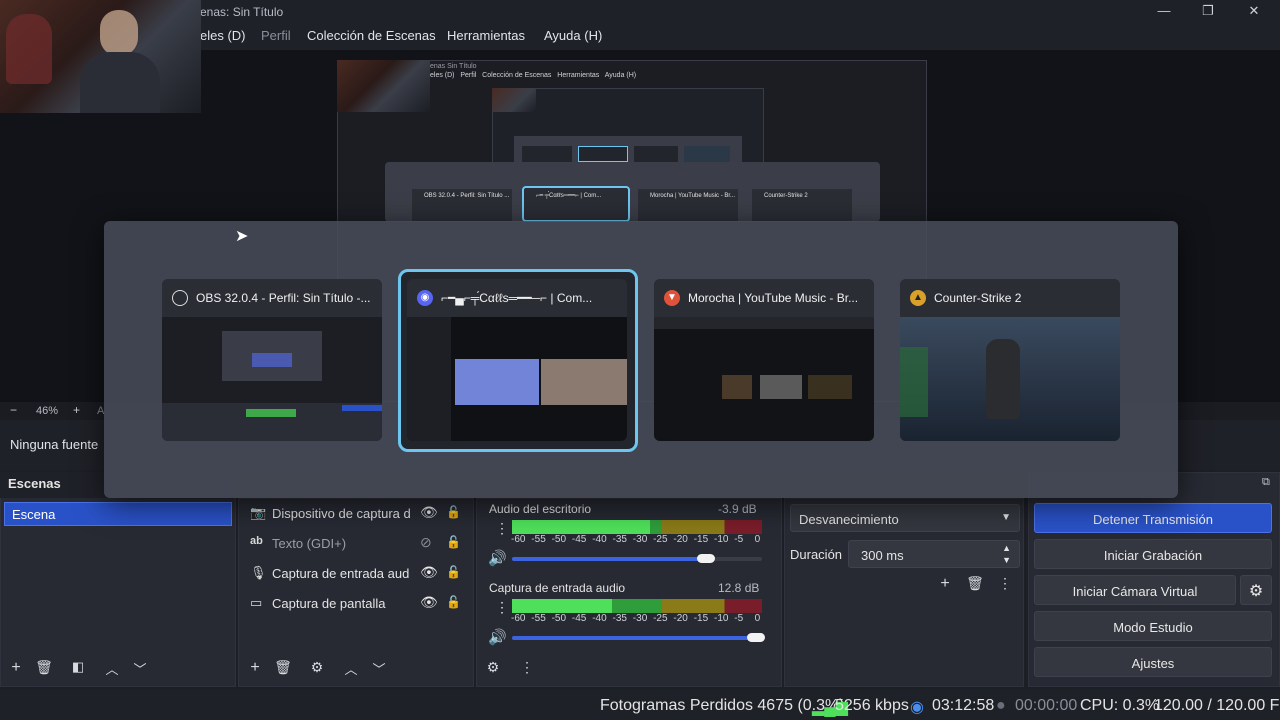  I want to click on studio-mode-button: Modo Estudio, so click(1153, 626).